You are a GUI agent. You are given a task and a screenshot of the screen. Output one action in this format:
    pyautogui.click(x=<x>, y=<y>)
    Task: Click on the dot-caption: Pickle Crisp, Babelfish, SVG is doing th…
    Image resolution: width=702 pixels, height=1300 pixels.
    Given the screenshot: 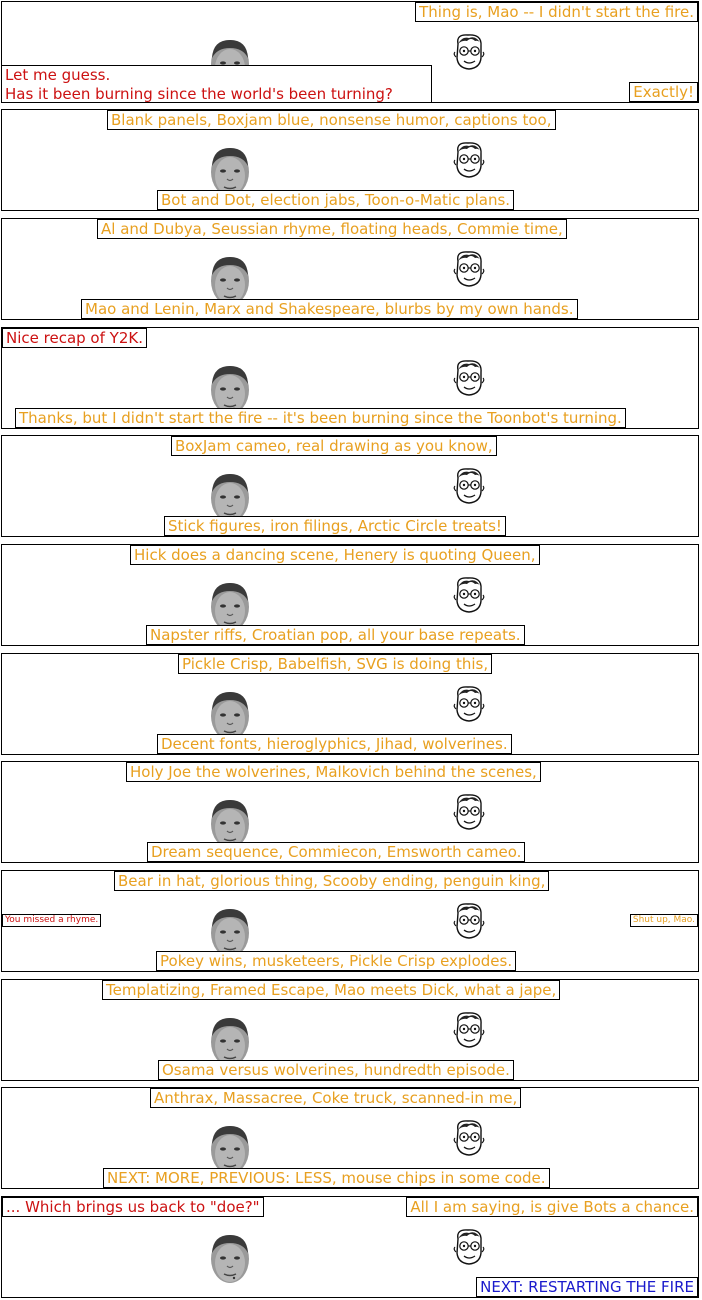 What is the action you would take?
    pyautogui.click(x=335, y=664)
    